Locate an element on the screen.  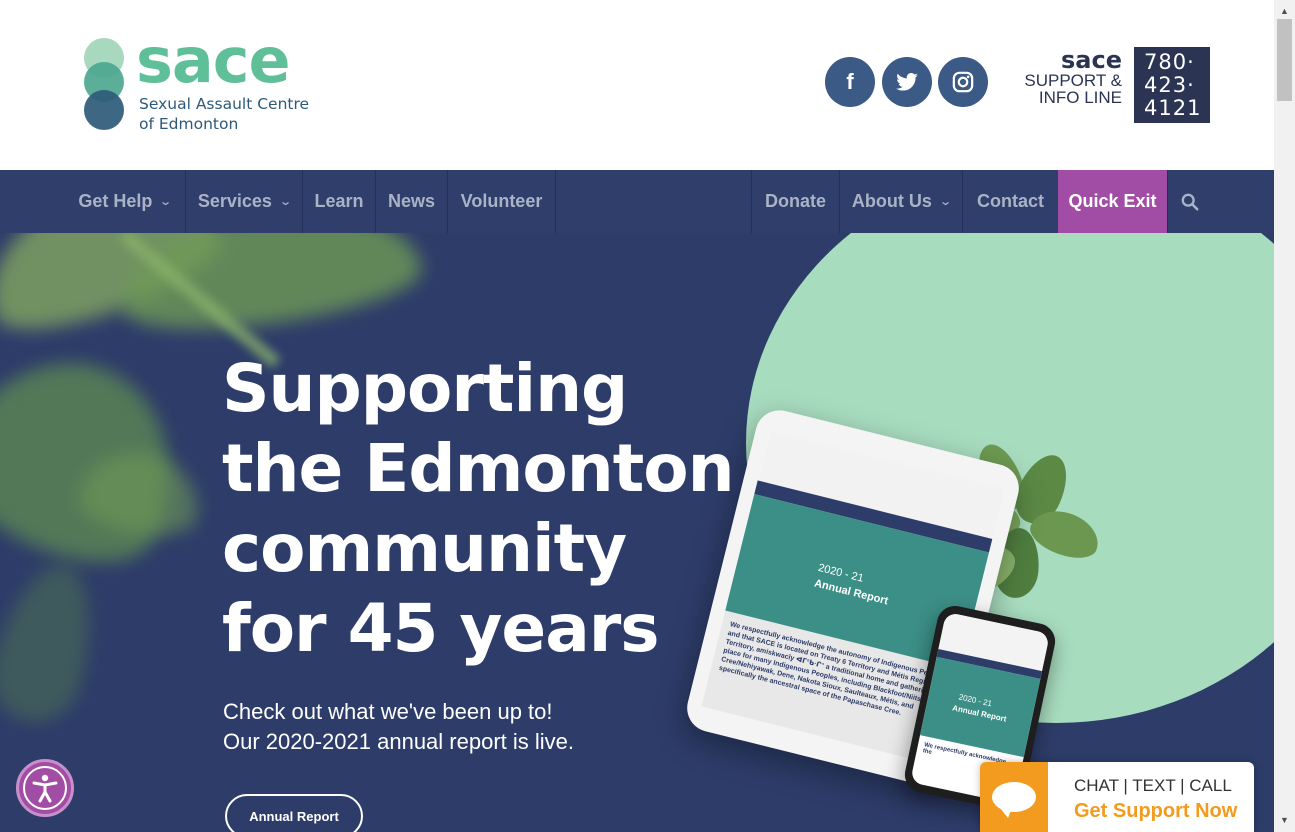
search-icon is located at coordinates (1190, 201).